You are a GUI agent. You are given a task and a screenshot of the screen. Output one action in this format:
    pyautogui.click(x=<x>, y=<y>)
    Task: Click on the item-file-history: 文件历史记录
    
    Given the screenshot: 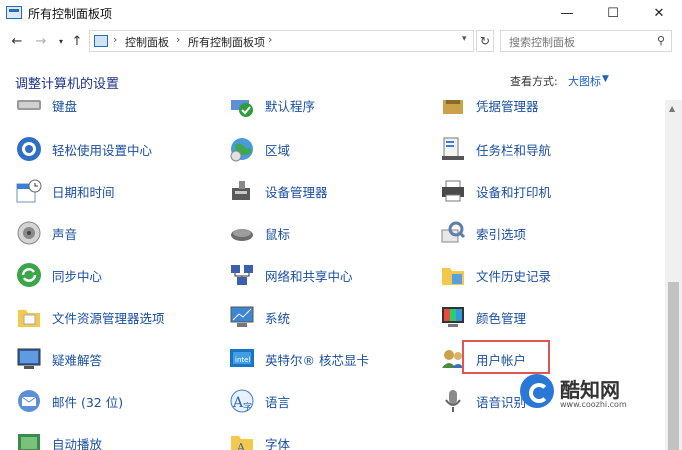 What is the action you would take?
    pyautogui.click(x=495, y=275)
    